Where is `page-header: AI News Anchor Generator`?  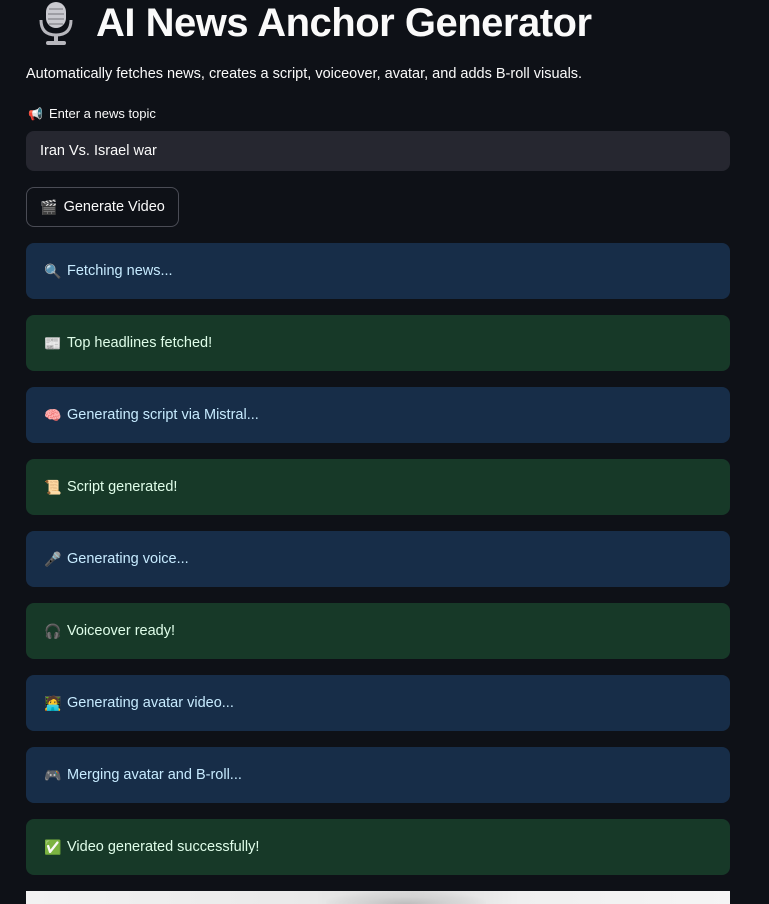 page-header: AI News Anchor Generator is located at coordinates (314, 23).